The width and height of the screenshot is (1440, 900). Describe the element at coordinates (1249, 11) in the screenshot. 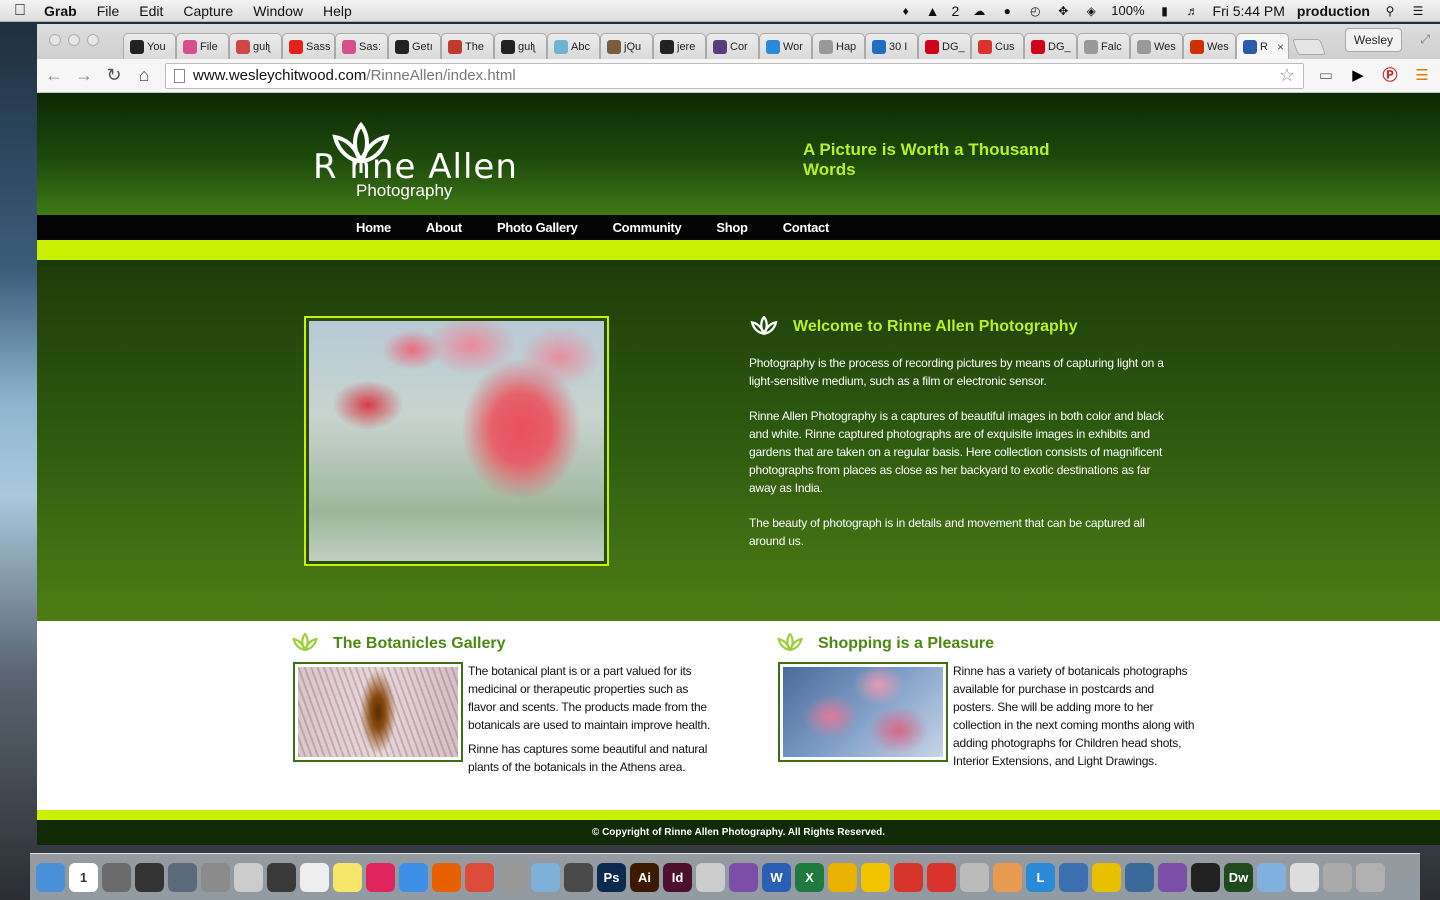

I see `clock: Fri 5:44 PM` at that location.